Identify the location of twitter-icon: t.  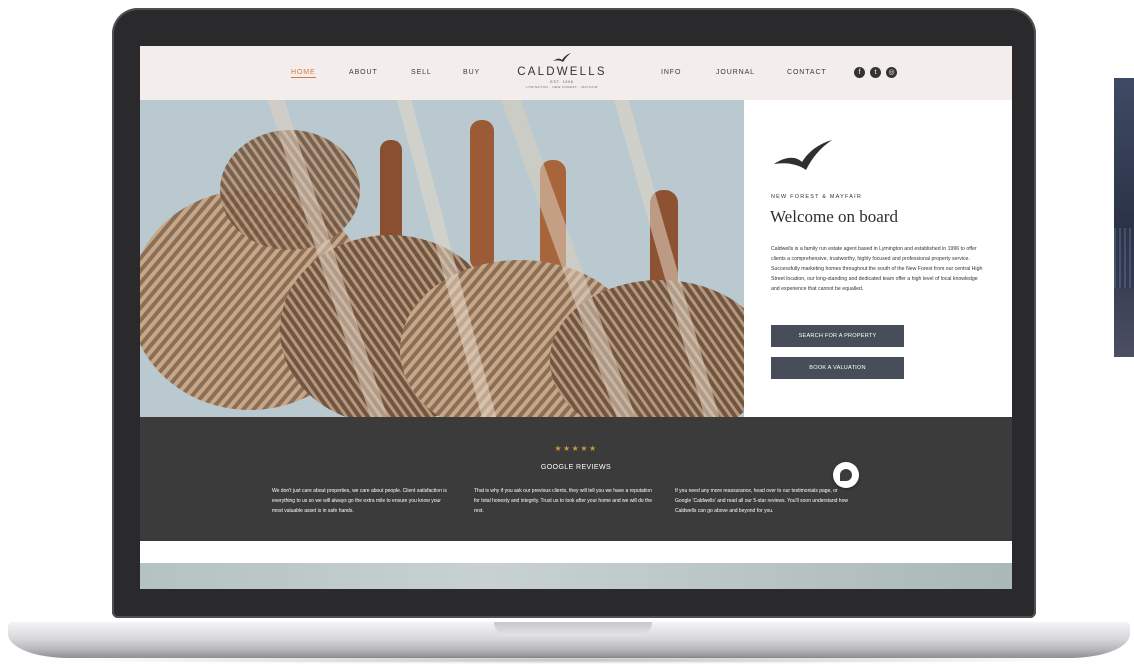
(875, 72).